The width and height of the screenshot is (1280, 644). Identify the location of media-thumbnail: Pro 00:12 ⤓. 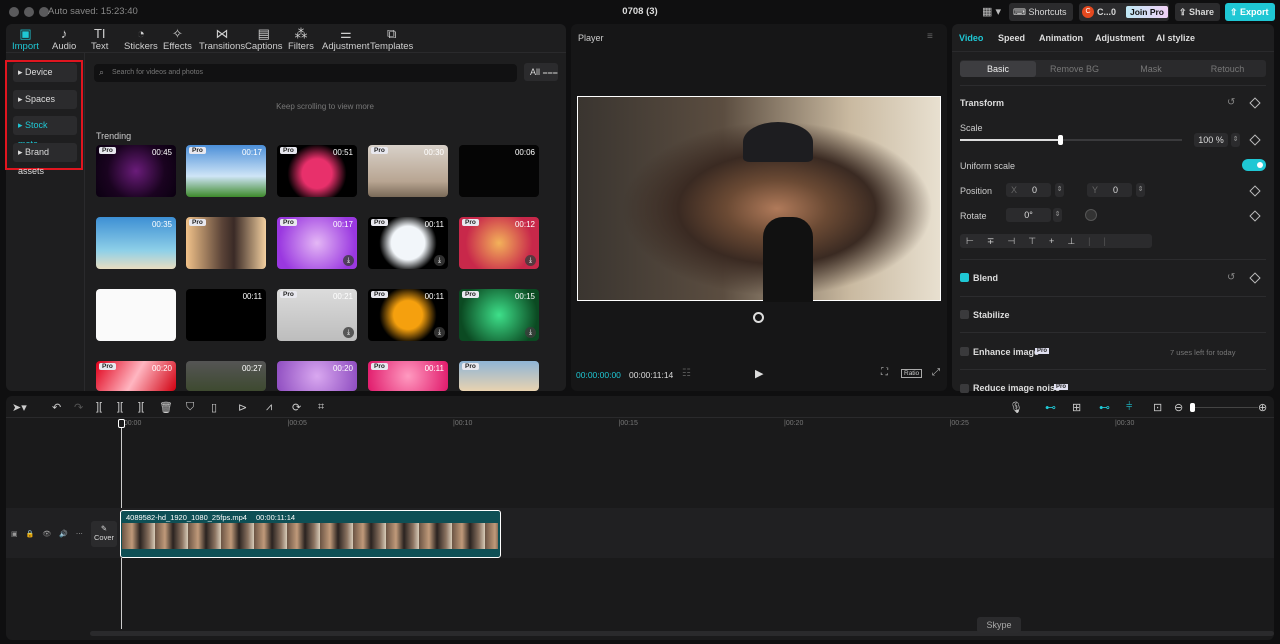
(499, 243).